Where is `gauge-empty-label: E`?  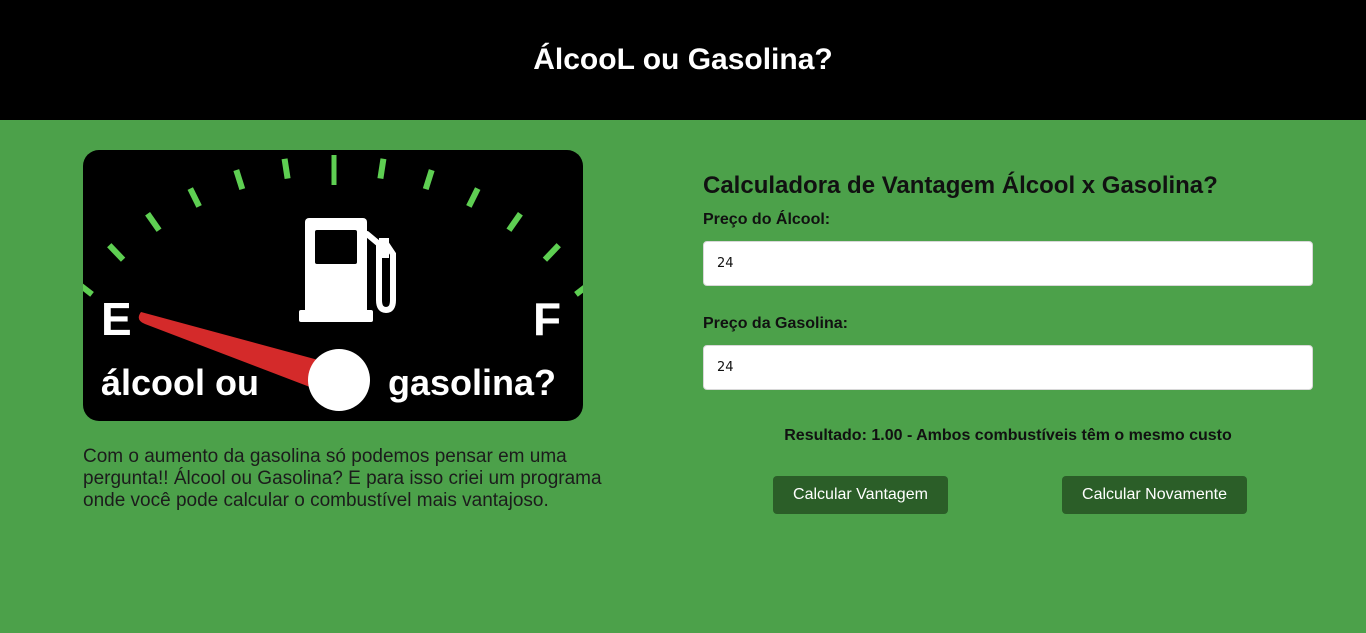 gauge-empty-label: E is located at coordinates (116, 319).